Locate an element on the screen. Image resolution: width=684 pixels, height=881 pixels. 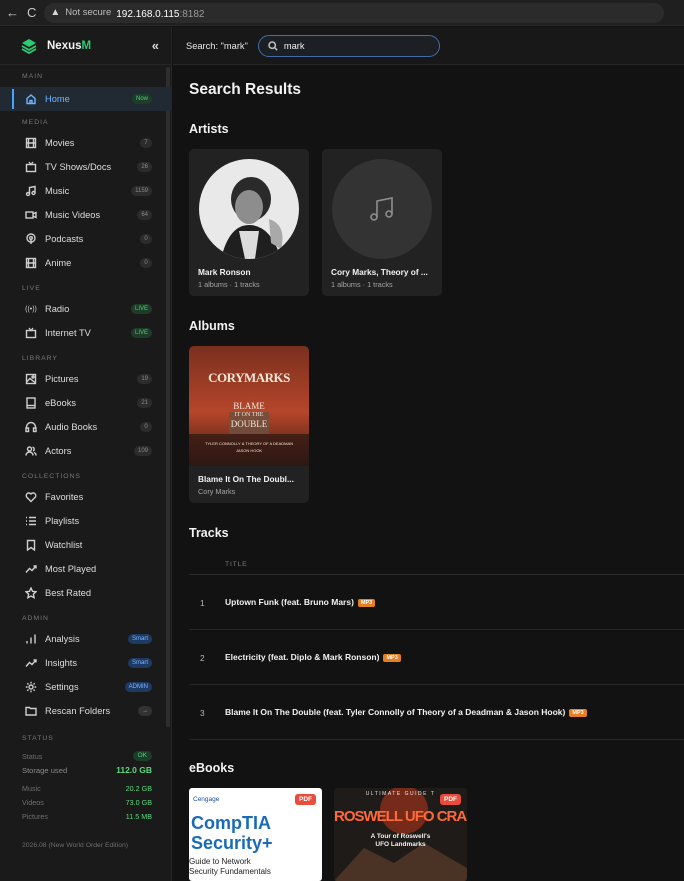
url-host: 192.168.0.115 is located at coordinates (148, 14).